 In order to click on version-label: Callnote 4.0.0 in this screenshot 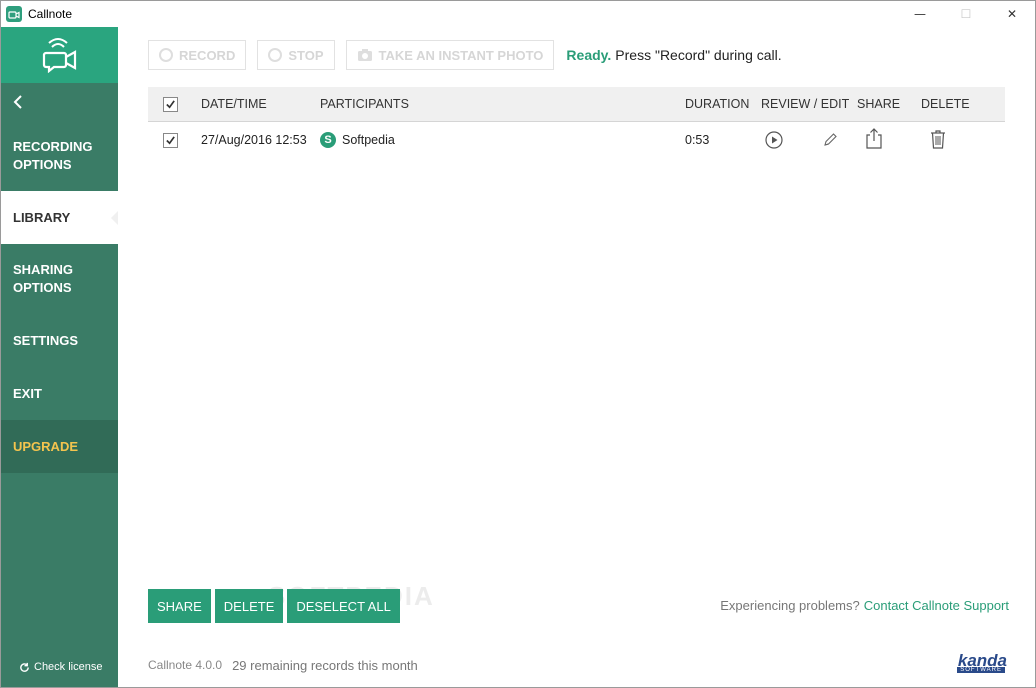, I will do `click(185, 665)`.